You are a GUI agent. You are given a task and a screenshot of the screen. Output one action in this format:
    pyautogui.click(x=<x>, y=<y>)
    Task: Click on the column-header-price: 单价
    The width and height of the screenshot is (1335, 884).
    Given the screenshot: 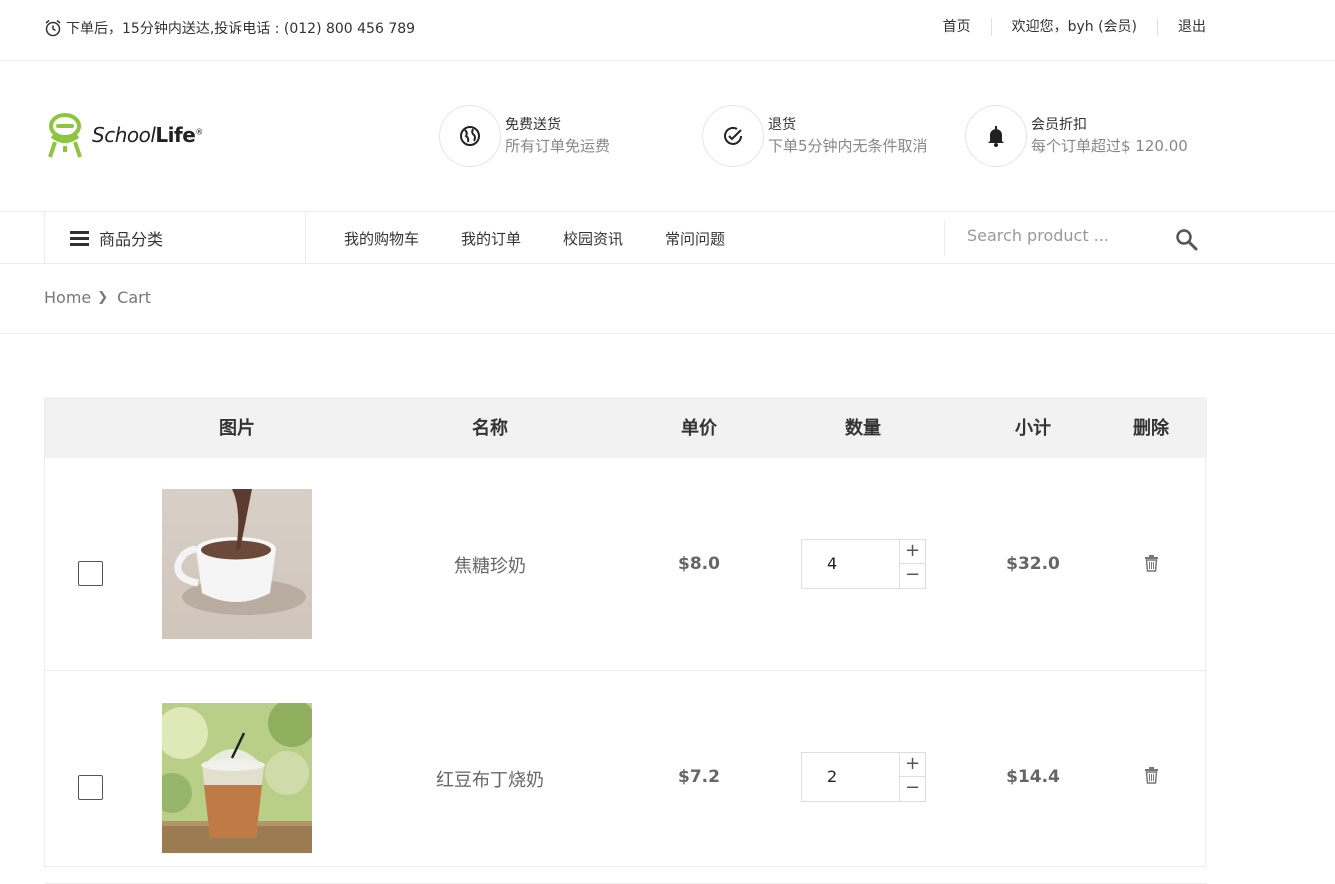 What is the action you would take?
    pyautogui.click(x=699, y=428)
    